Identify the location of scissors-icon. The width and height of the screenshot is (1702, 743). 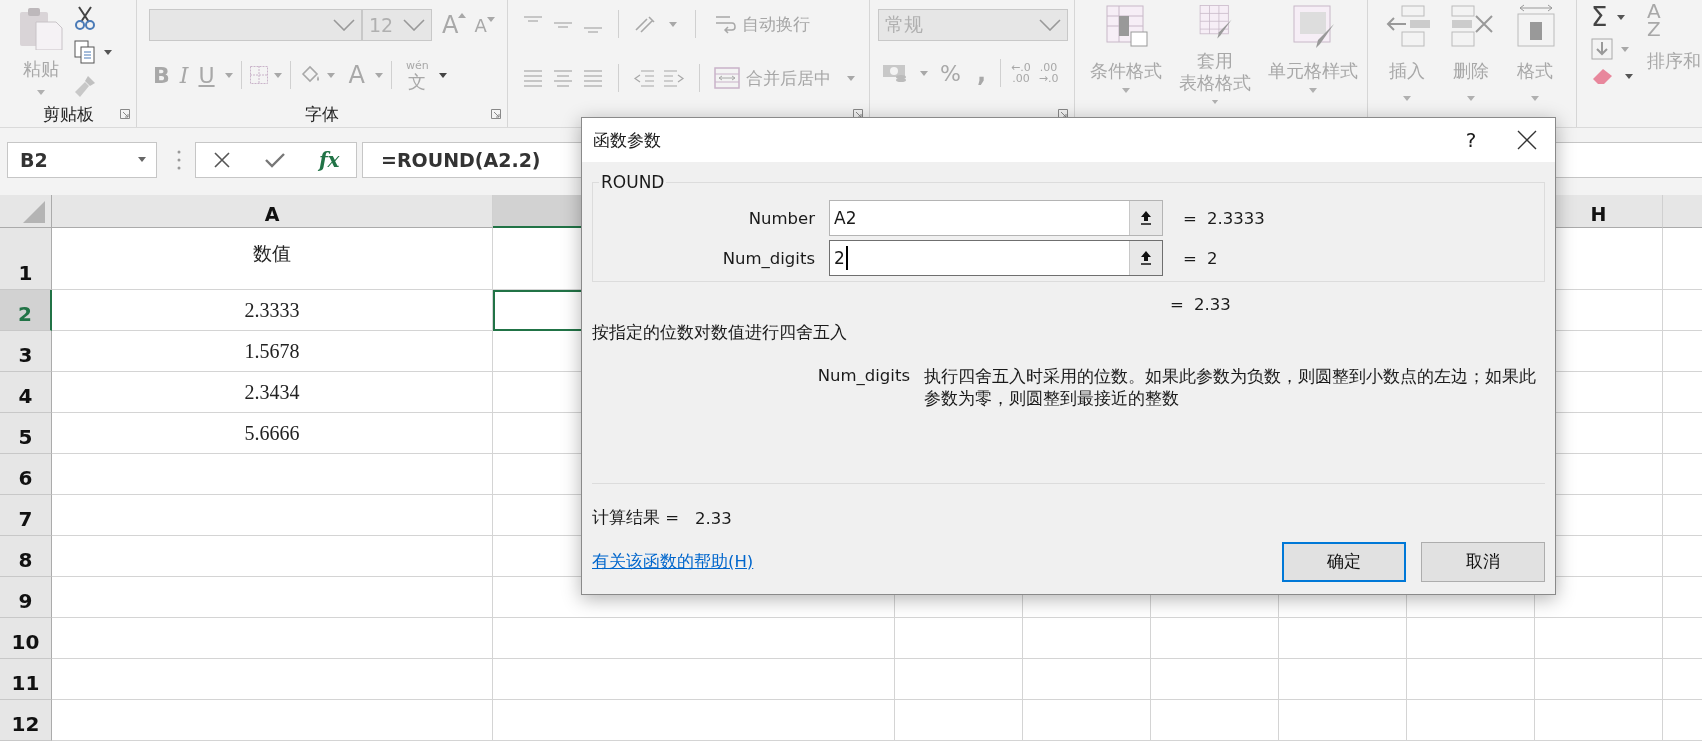
(85, 18).